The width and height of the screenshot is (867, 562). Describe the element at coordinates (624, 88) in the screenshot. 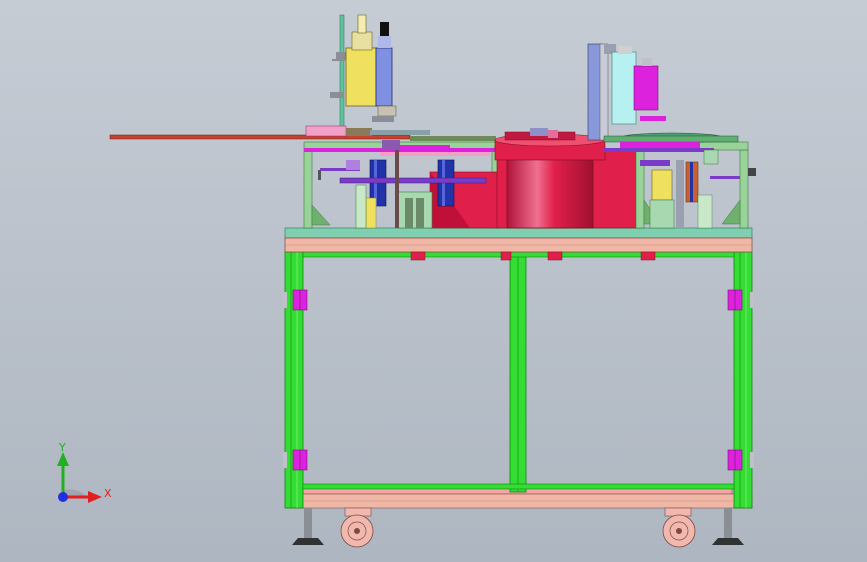

I see `cyan-block` at that location.